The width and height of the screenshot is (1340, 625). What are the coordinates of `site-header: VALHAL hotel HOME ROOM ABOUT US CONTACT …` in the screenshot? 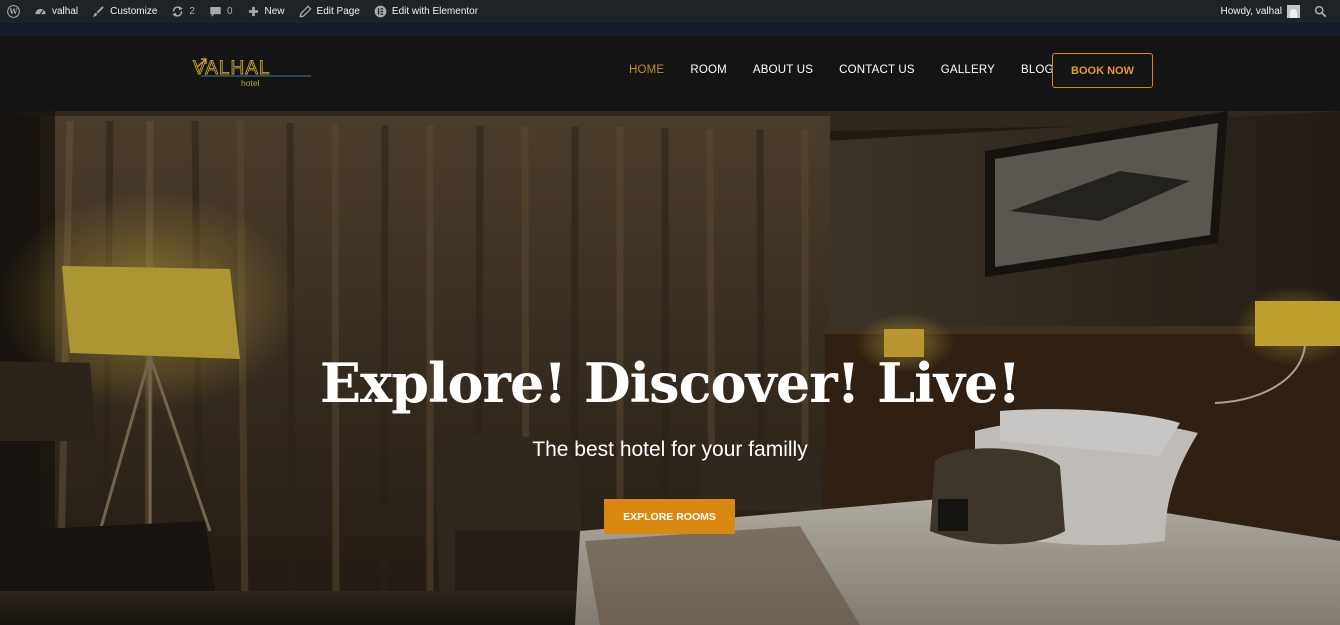 It's located at (670, 73).